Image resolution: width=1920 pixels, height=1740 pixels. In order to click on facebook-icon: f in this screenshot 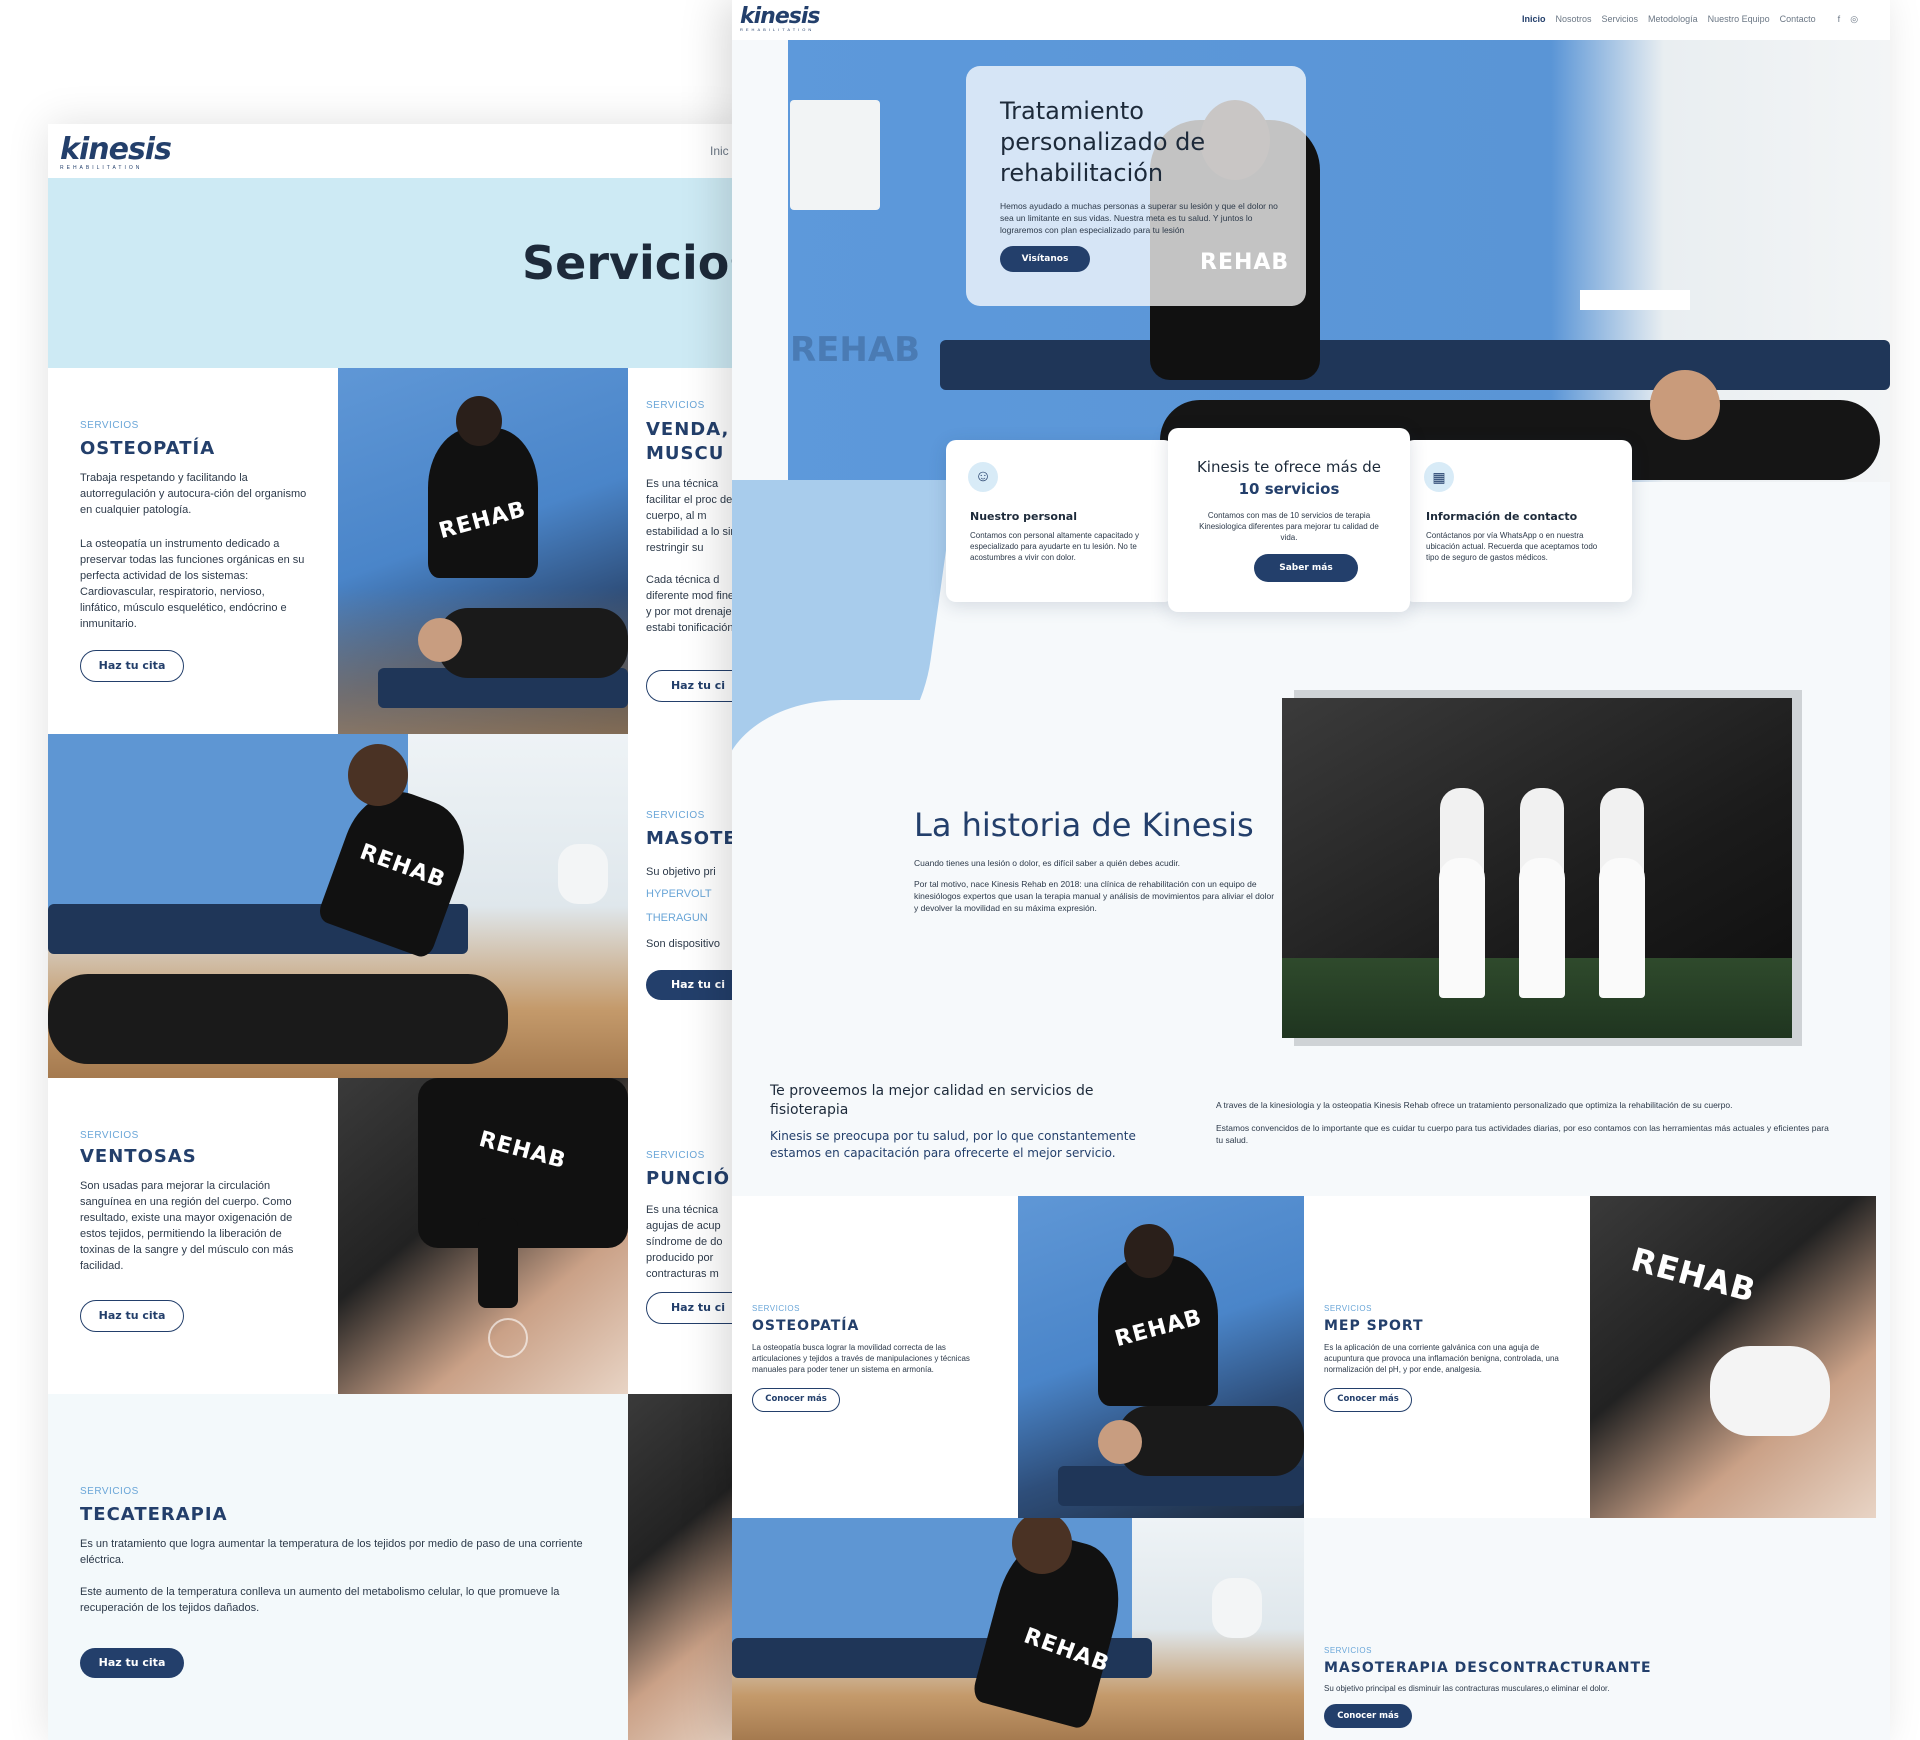, I will do `click(1839, 19)`.